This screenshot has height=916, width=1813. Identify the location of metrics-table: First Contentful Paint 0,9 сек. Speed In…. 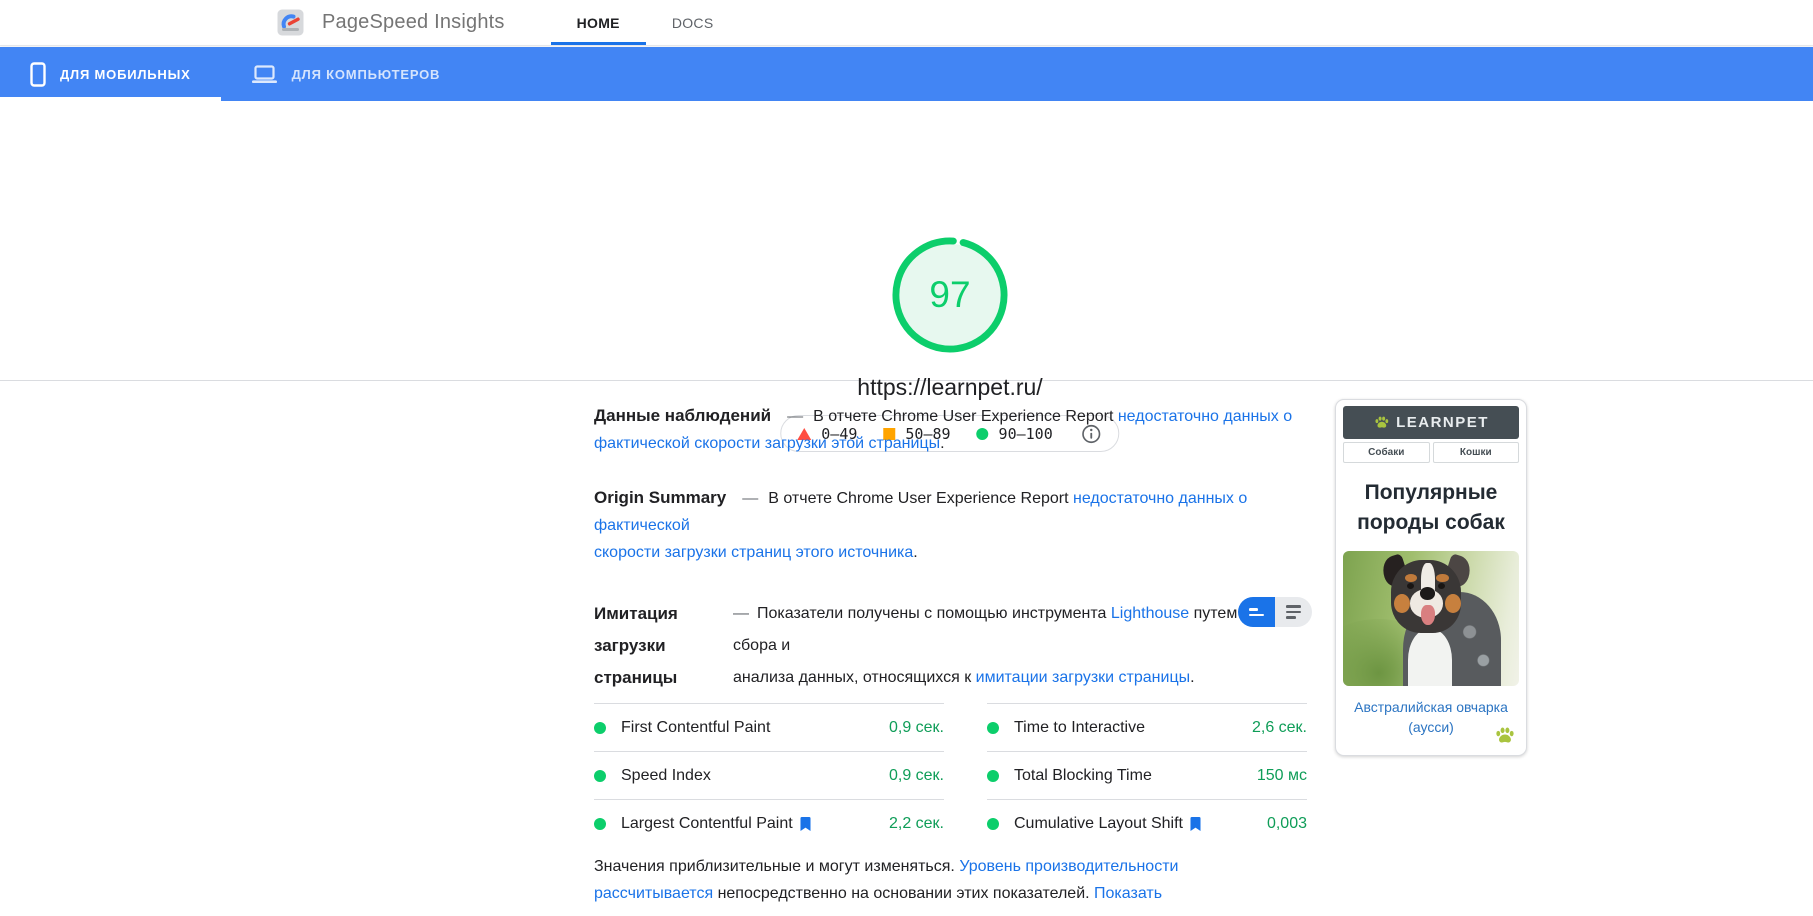
(950, 775).